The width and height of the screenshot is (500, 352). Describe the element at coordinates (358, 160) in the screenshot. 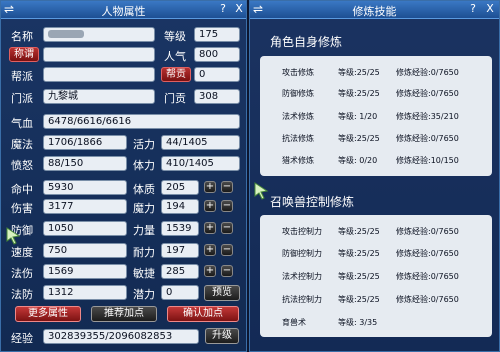

I see `skill-level: 等级: 0/20` at that location.